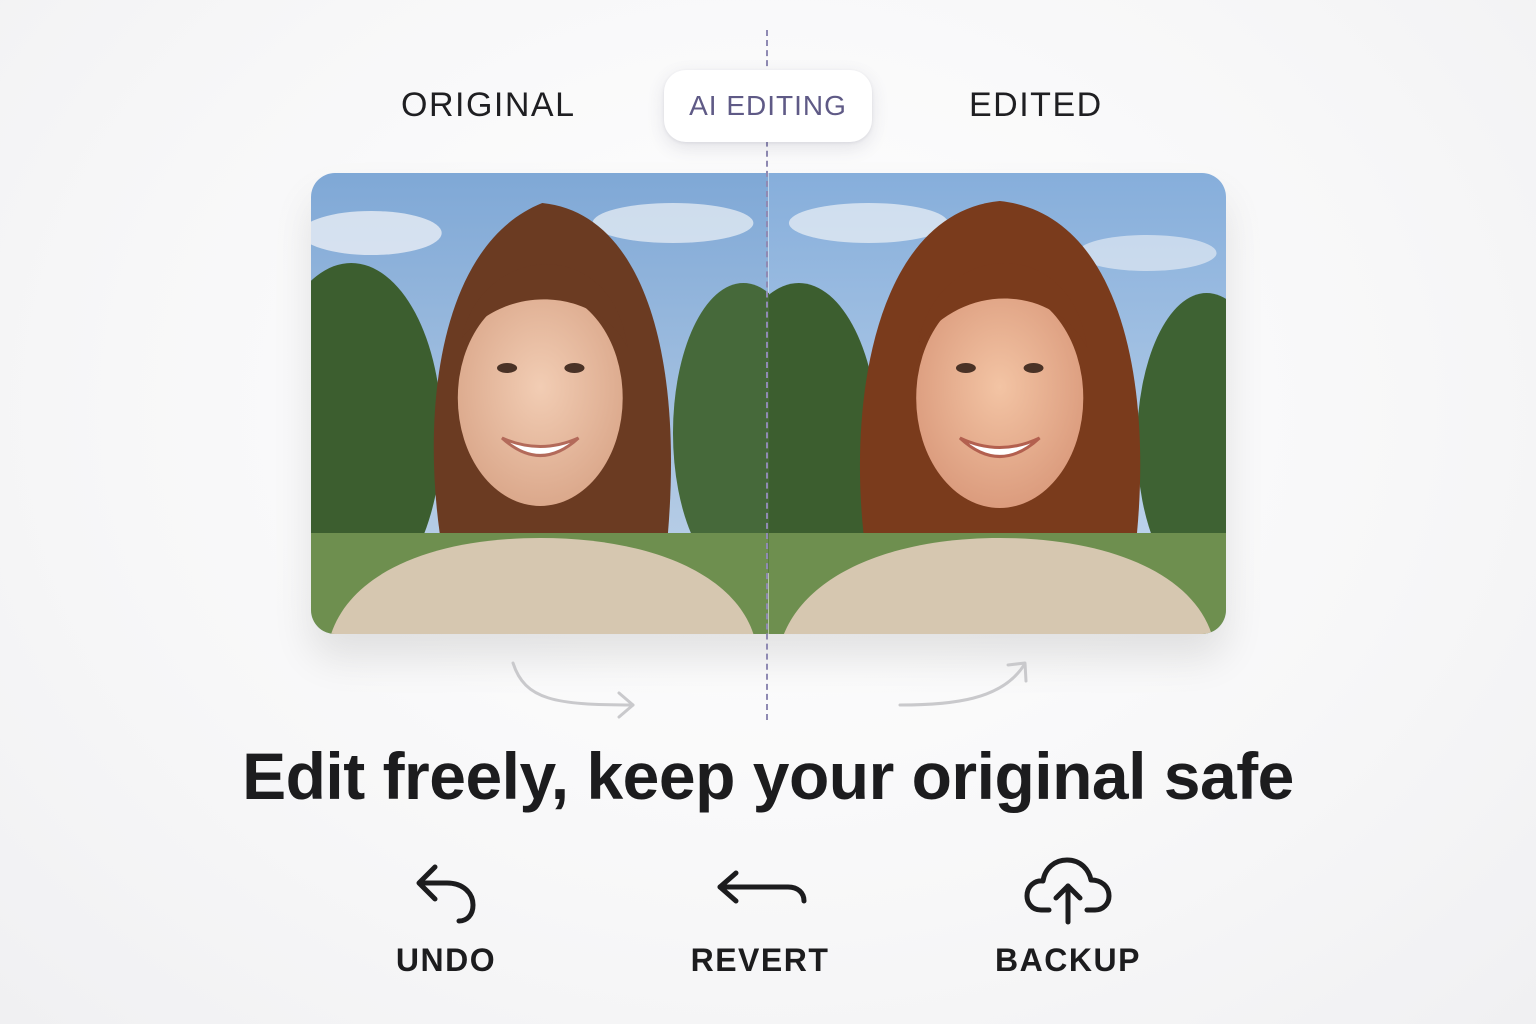 The image size is (1536, 1024). Describe the element at coordinates (1068, 891) in the screenshot. I see `cloud-upload-icon` at that location.